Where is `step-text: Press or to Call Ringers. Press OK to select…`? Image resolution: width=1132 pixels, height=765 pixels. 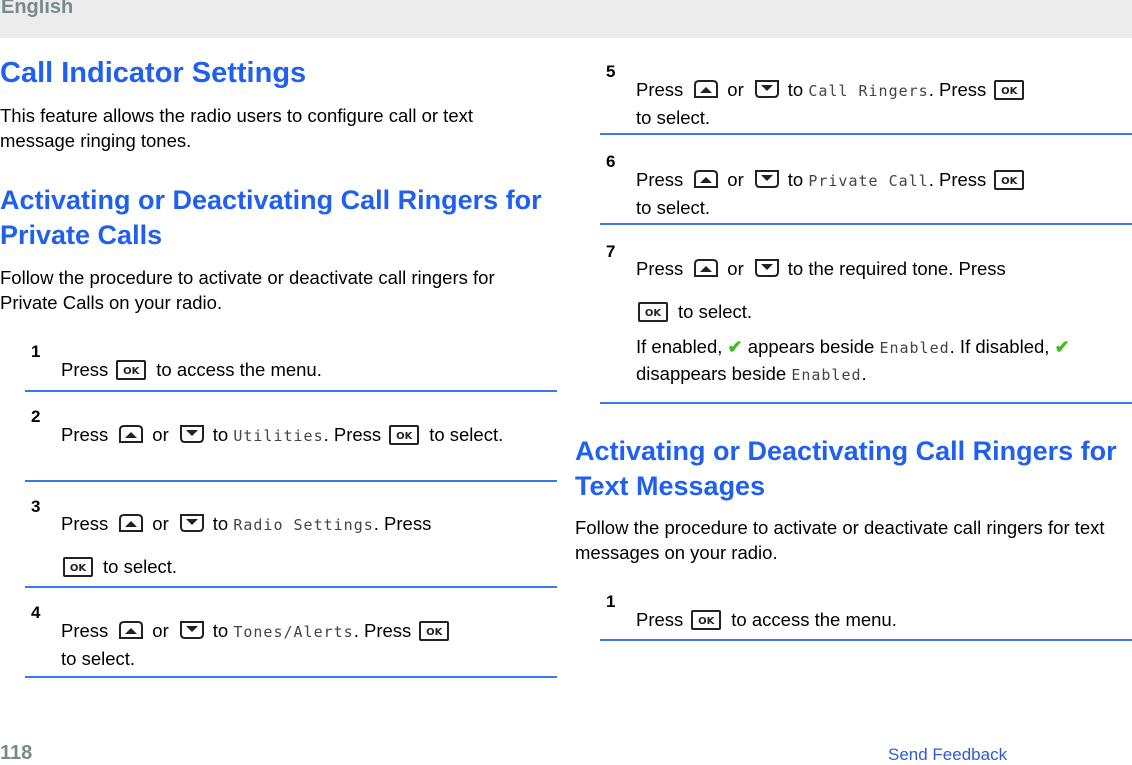
step-text: Press or to Call Ringers. Press OK to select… is located at coordinates (883, 103).